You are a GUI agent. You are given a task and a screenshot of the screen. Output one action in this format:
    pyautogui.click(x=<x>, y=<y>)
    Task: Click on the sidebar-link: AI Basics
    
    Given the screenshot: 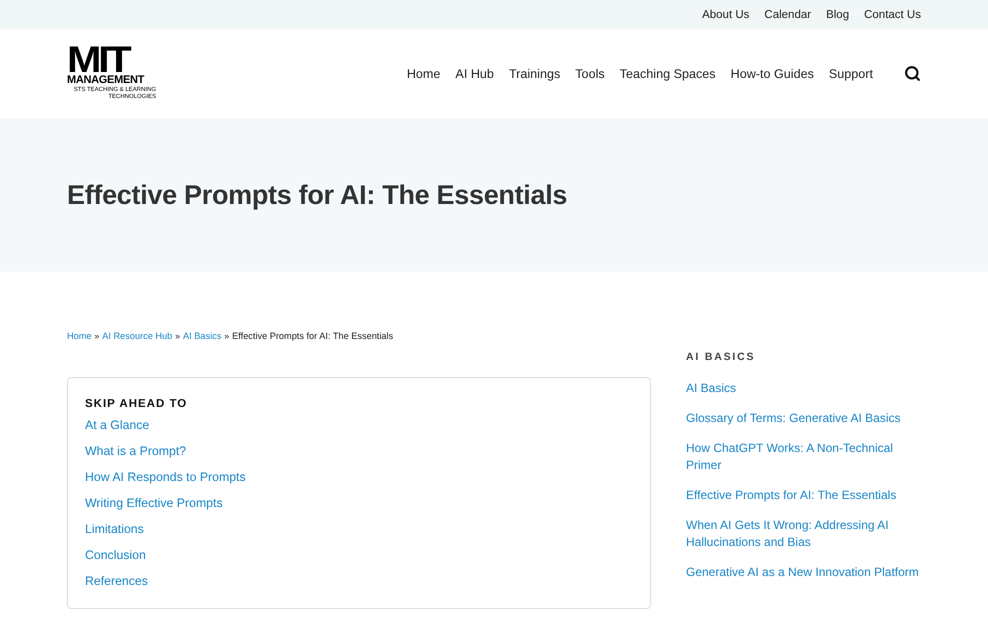 What is the action you would take?
    pyautogui.click(x=711, y=388)
    